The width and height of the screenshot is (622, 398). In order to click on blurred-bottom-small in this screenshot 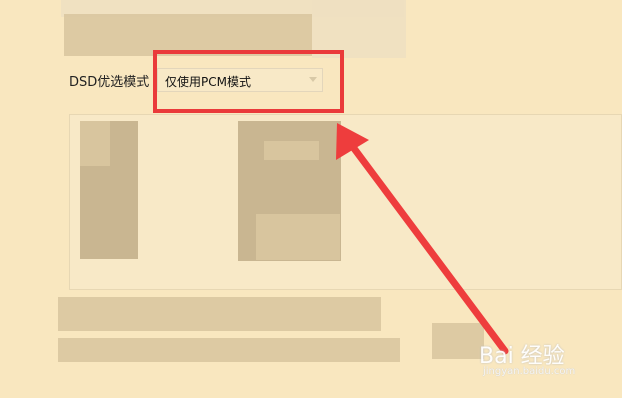, I will do `click(458, 341)`.